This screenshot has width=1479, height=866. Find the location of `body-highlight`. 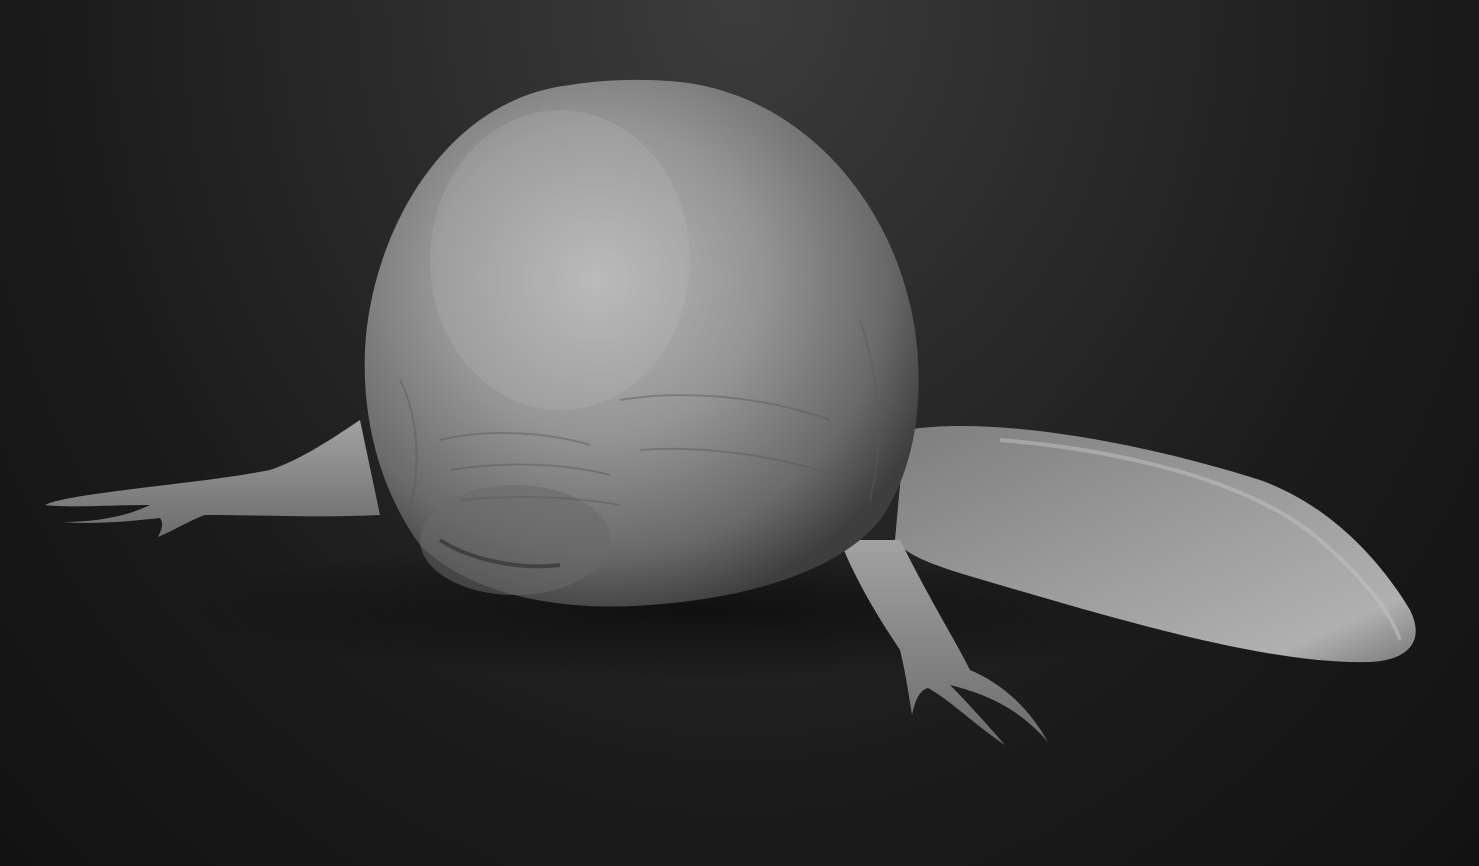

body-highlight is located at coordinates (560, 260).